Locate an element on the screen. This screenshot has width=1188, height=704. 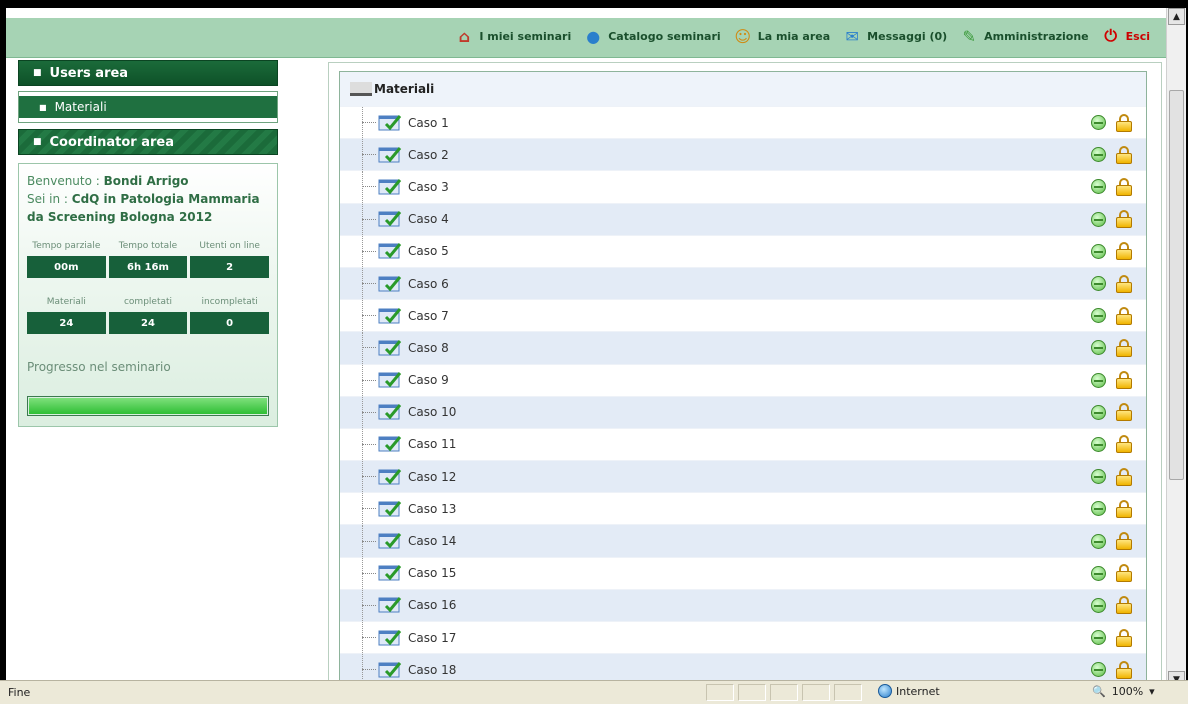
nav-item-la-mia-area: ☺ La mia area is located at coordinates (781, 36).